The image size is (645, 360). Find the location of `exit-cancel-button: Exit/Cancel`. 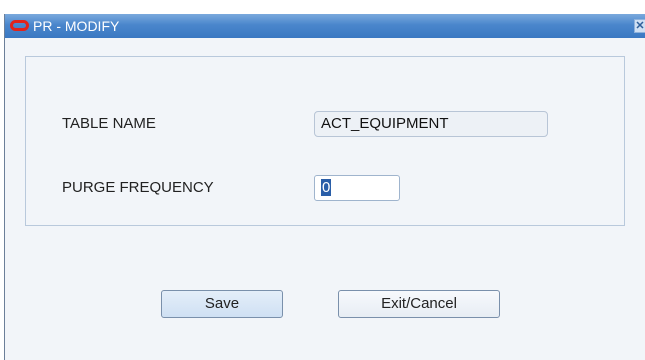

exit-cancel-button: Exit/Cancel is located at coordinates (419, 304).